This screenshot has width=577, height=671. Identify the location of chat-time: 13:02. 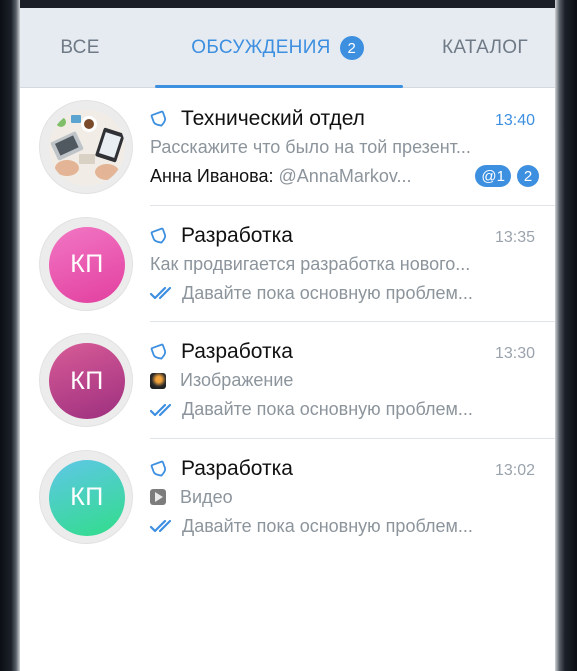
(514, 470).